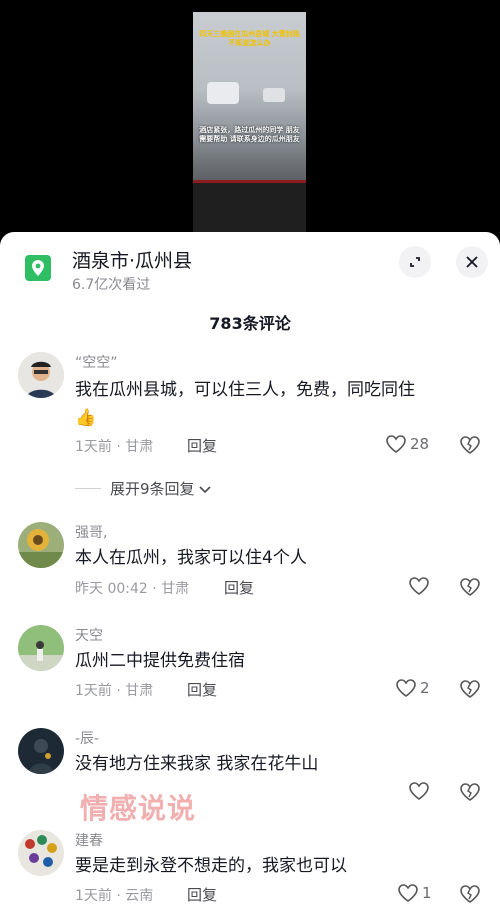 The height and width of the screenshot is (917, 500). I want to click on comment-text: 没有地方住来我家 我家在花牛山, so click(197, 764).